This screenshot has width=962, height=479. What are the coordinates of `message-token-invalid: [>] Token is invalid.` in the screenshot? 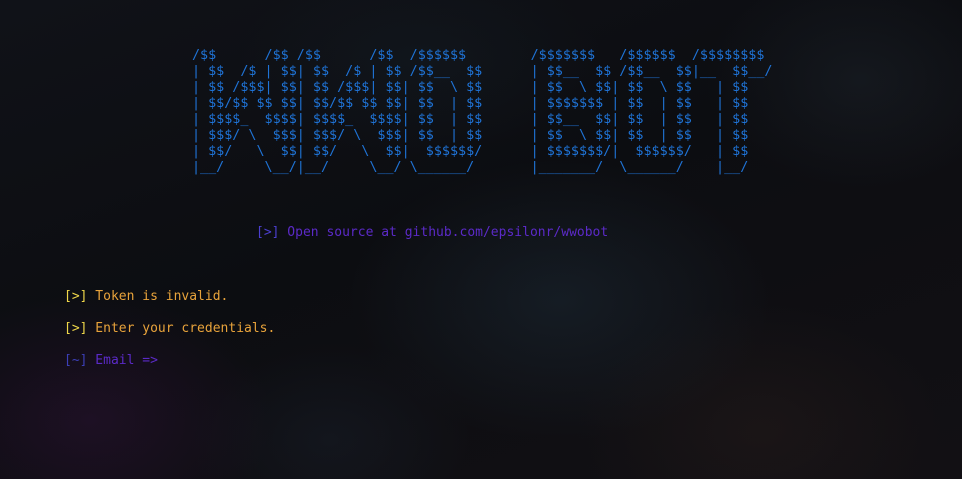 It's located at (146, 297).